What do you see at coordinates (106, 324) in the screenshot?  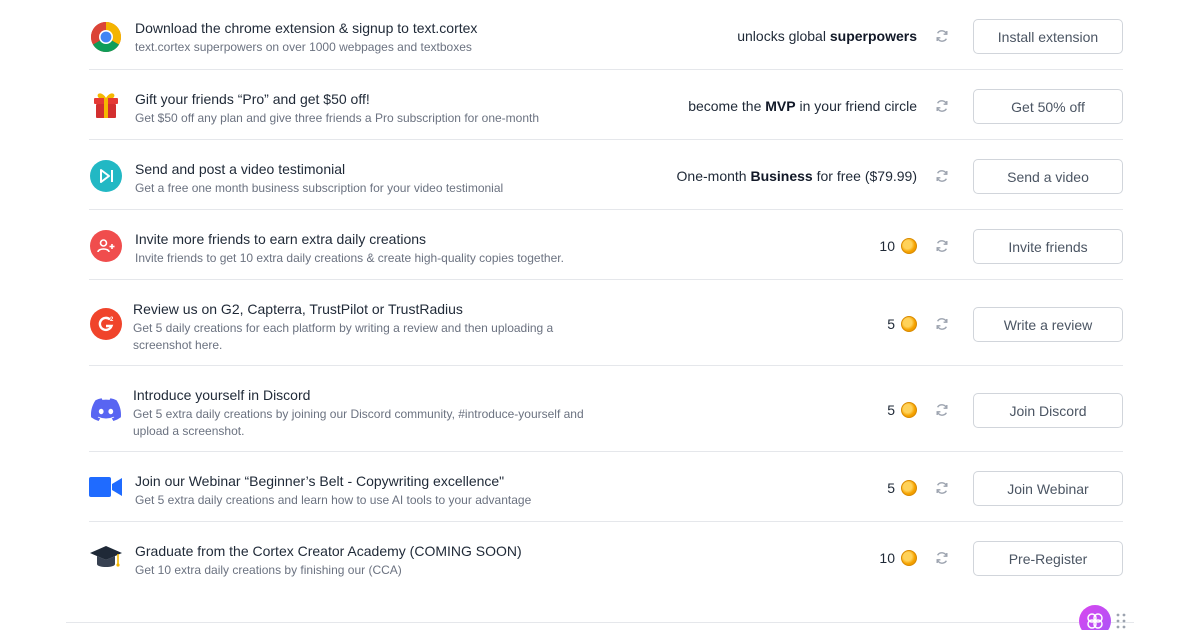 I see `g2-icon: 2` at bounding box center [106, 324].